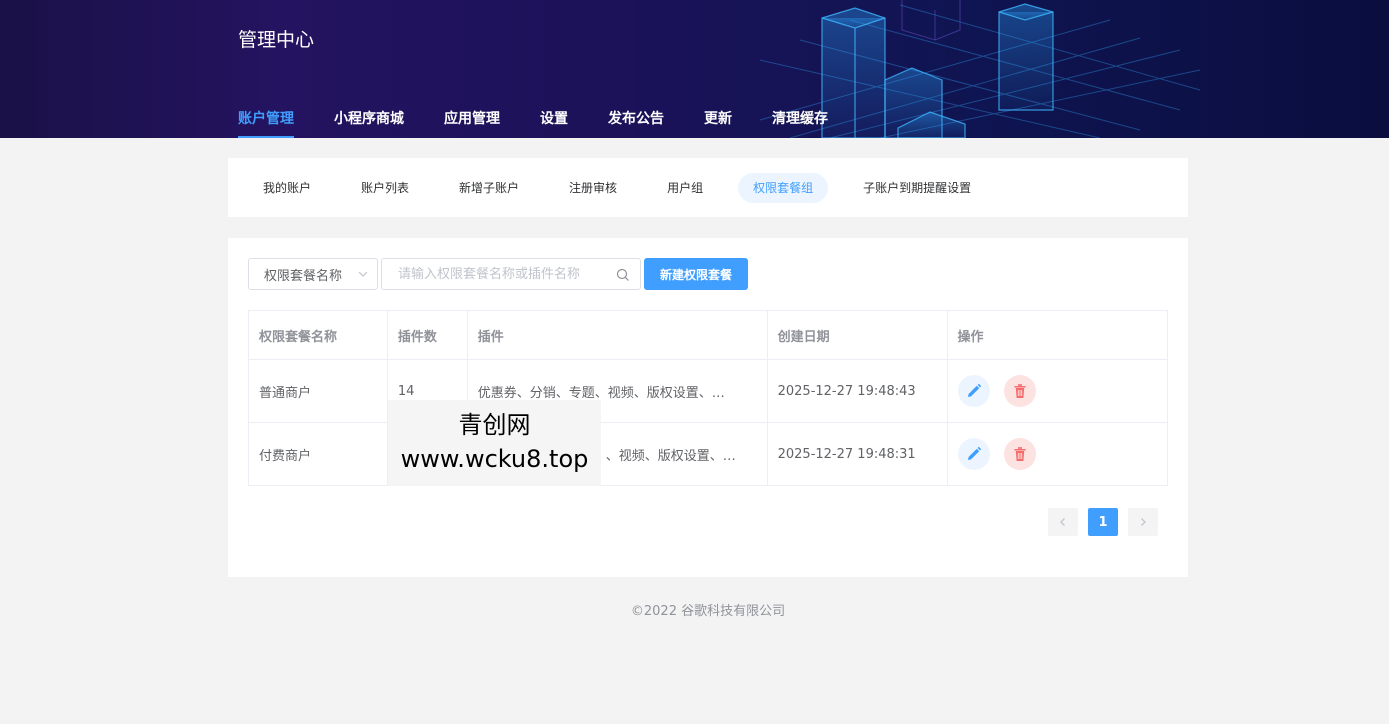 Image resolution: width=1389 pixels, height=724 pixels. What do you see at coordinates (287, 188) in the screenshot?
I see `tab-my-account: 我的账户` at bounding box center [287, 188].